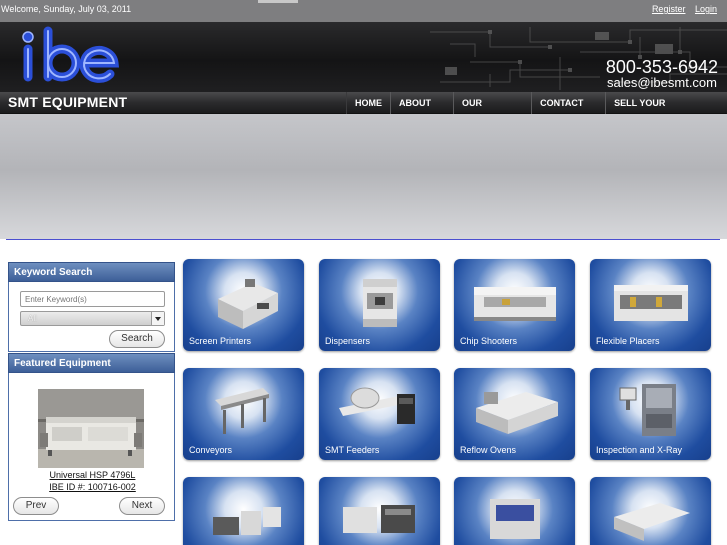  I want to click on category-select: All, so click(92, 318).